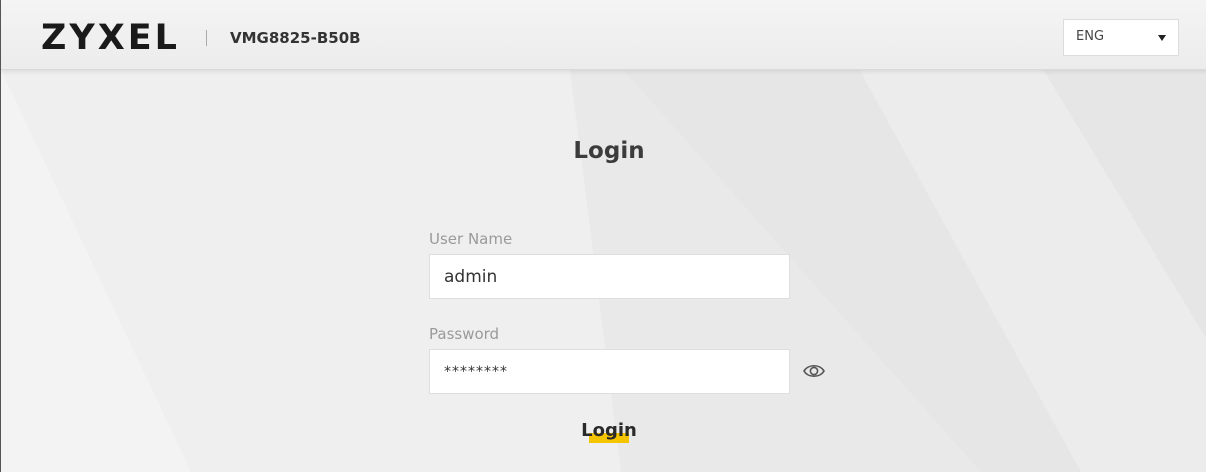  Describe the element at coordinates (1162, 38) in the screenshot. I see `chevron-down-icon` at that location.